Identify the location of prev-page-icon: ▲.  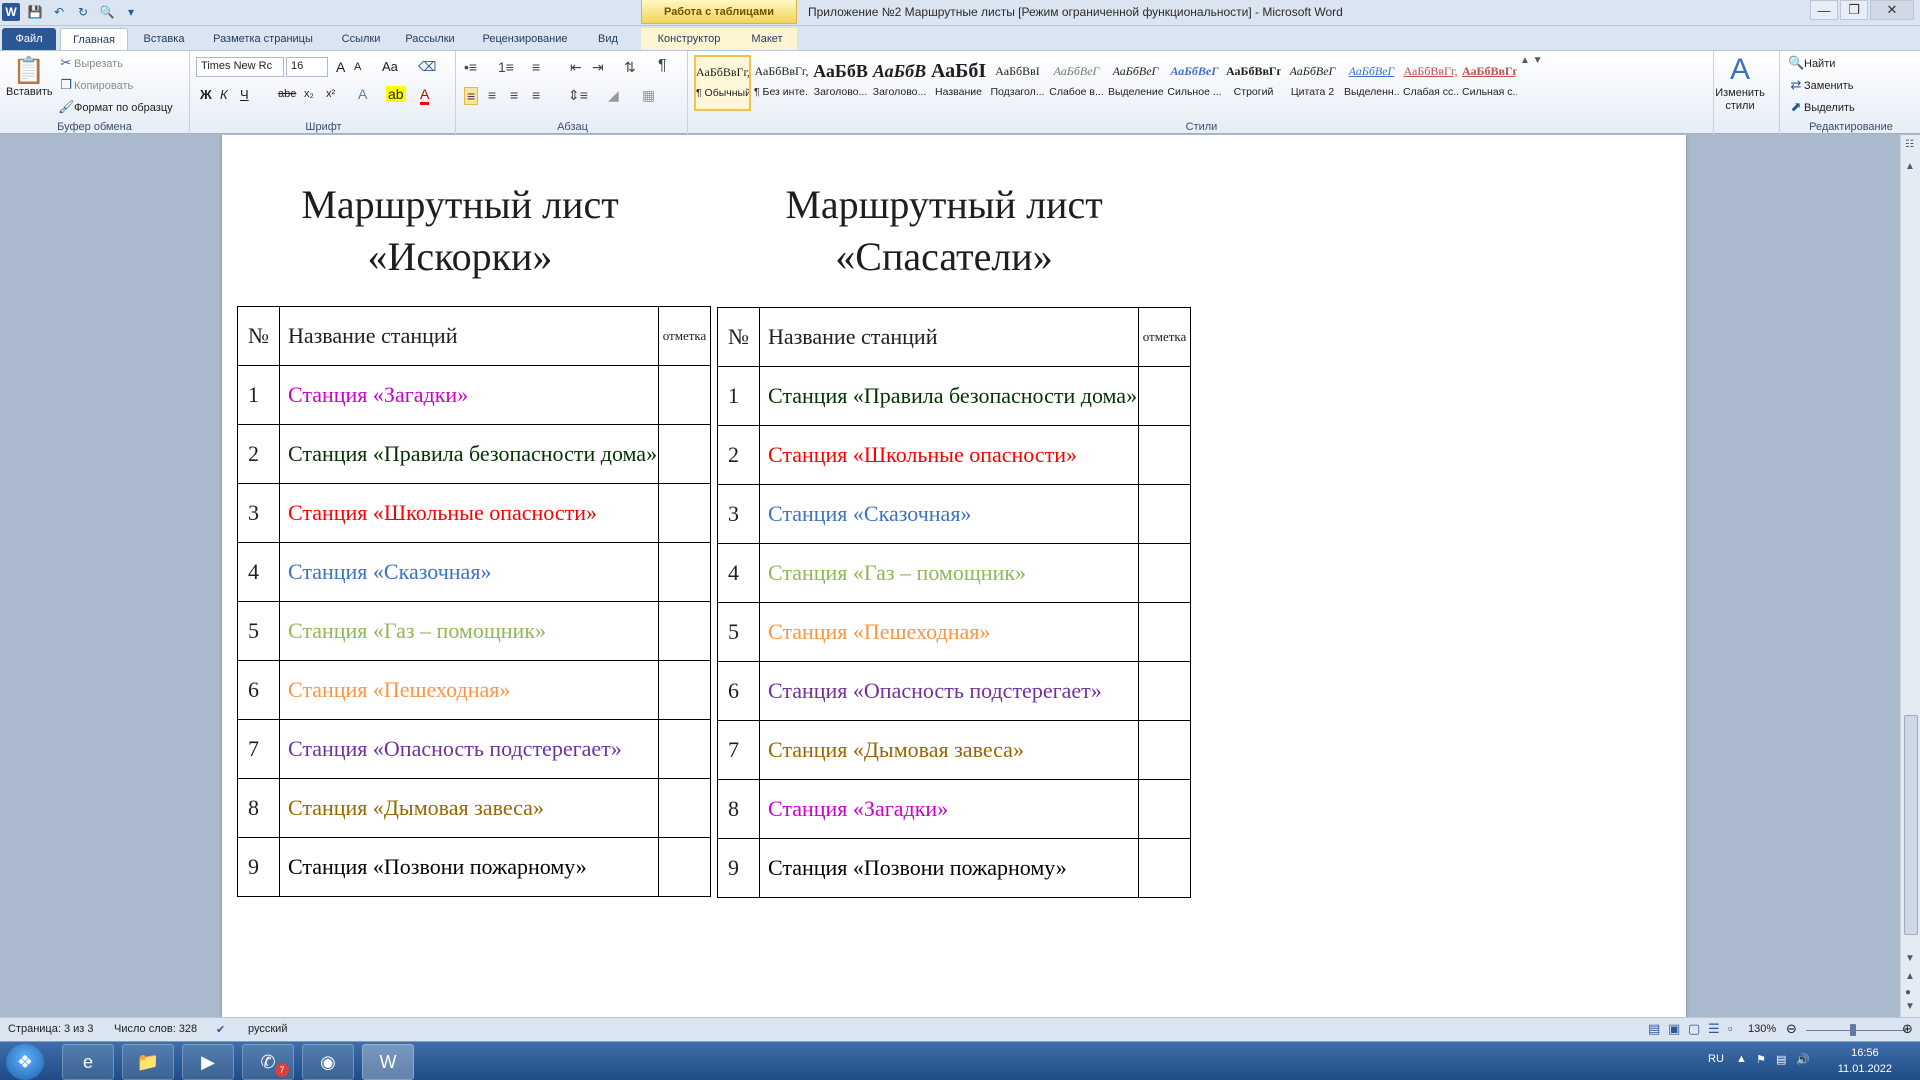
(1910, 976).